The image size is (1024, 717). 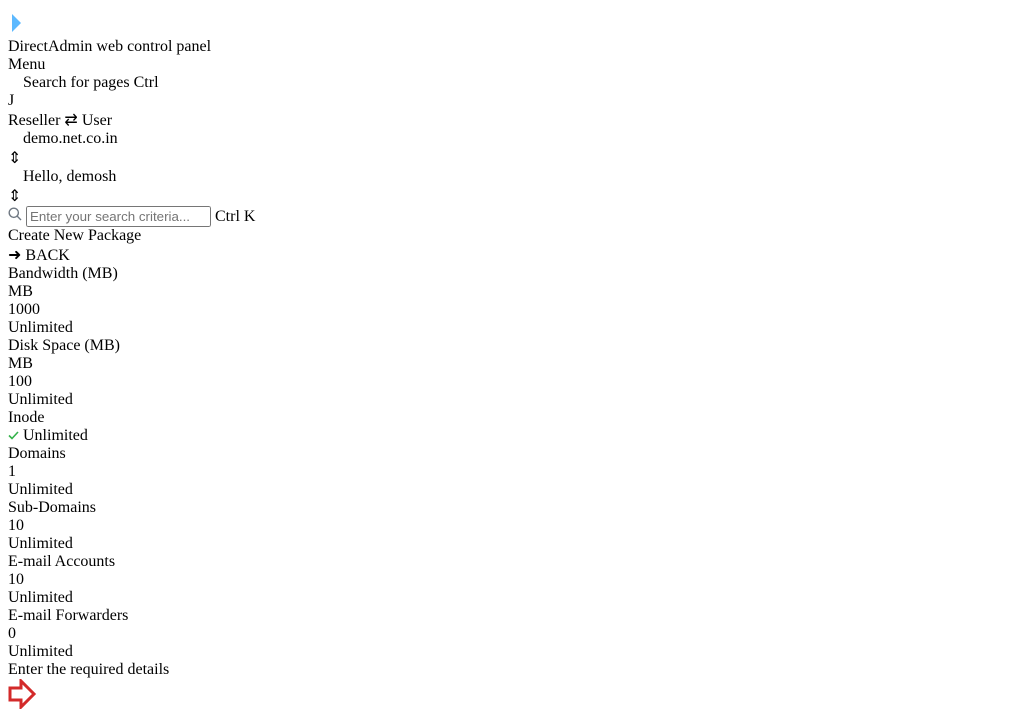 I want to click on form-row: Sub-Domains 10 Unlimited, so click(x=512, y=526).